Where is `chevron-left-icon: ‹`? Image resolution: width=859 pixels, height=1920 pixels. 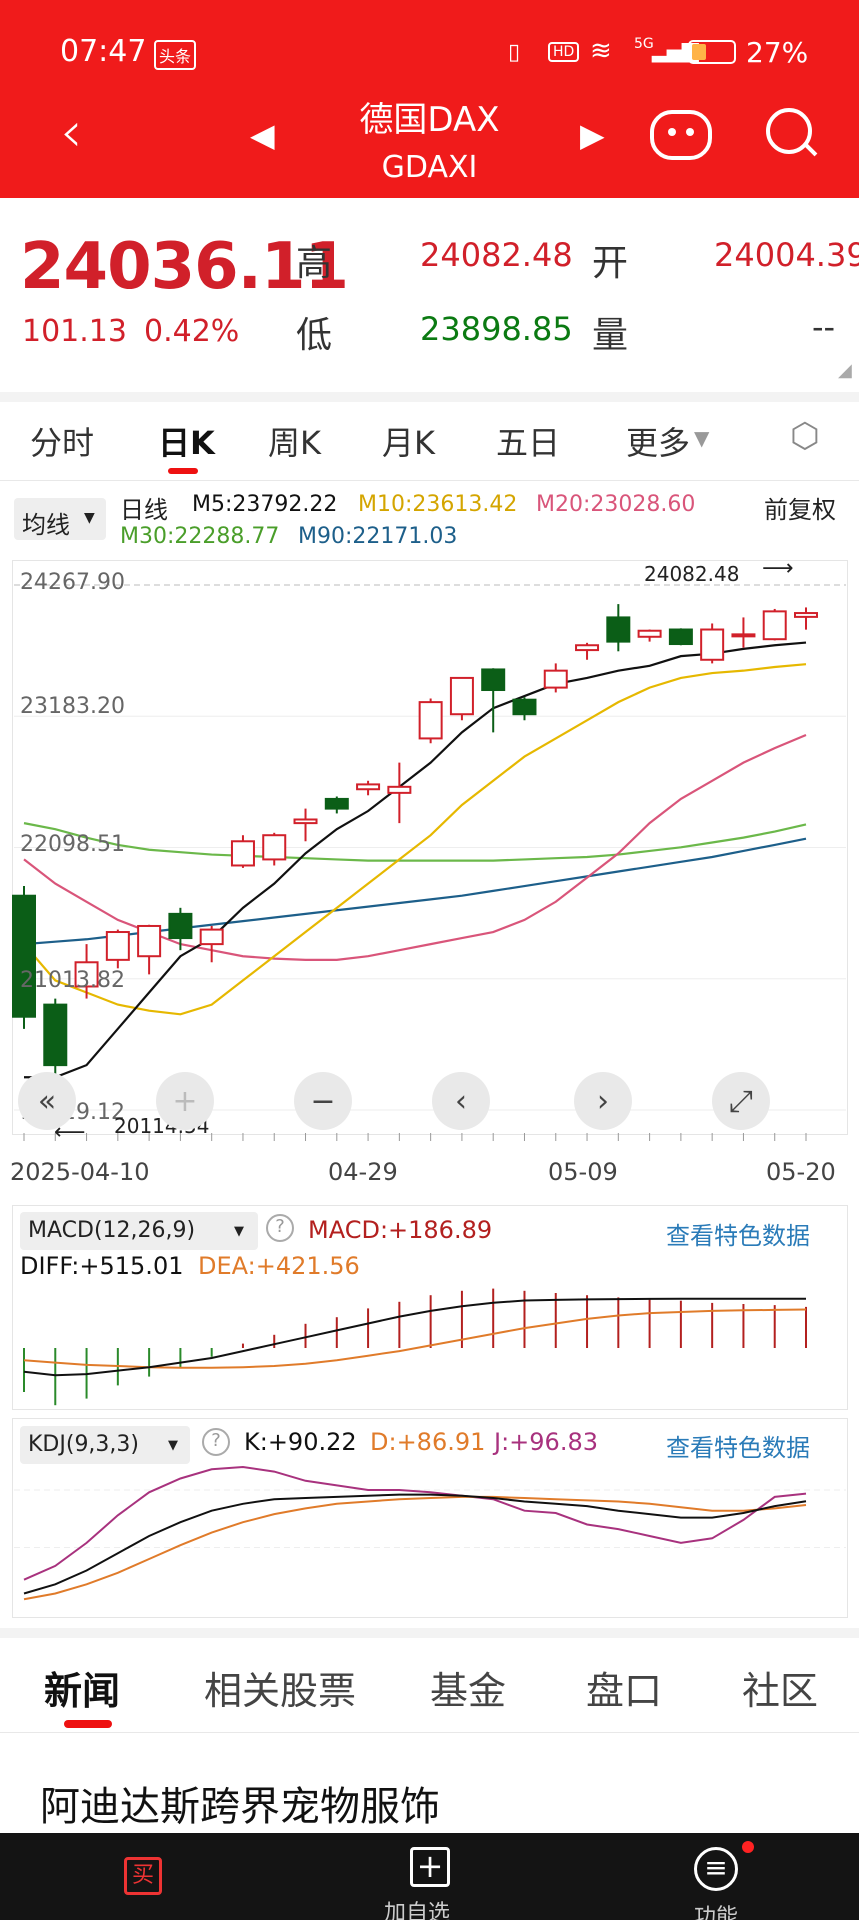 chevron-left-icon: ‹ is located at coordinates (461, 1101).